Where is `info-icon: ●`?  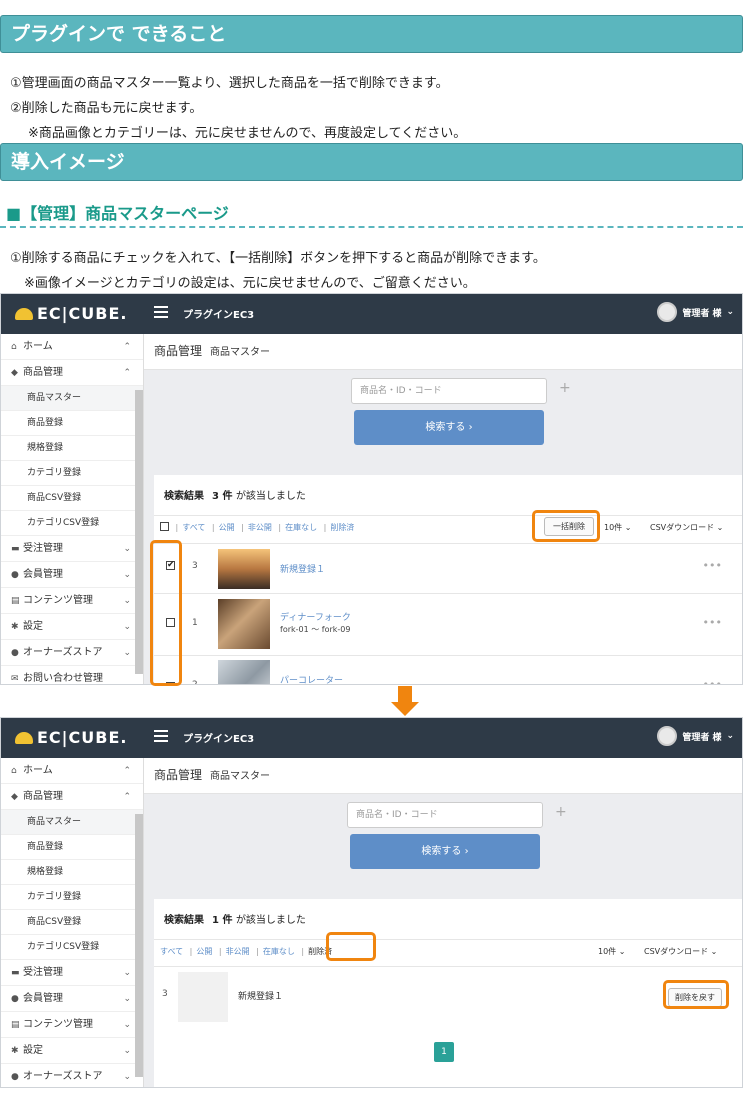
info-icon: ● is located at coordinates (15, 1077).